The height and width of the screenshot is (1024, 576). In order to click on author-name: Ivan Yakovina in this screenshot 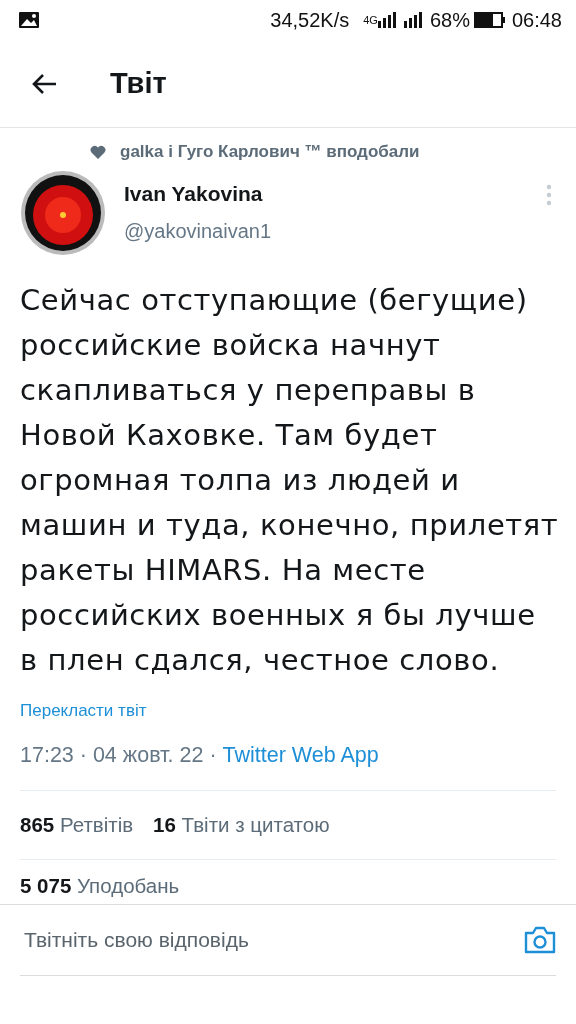, I will do `click(333, 194)`.